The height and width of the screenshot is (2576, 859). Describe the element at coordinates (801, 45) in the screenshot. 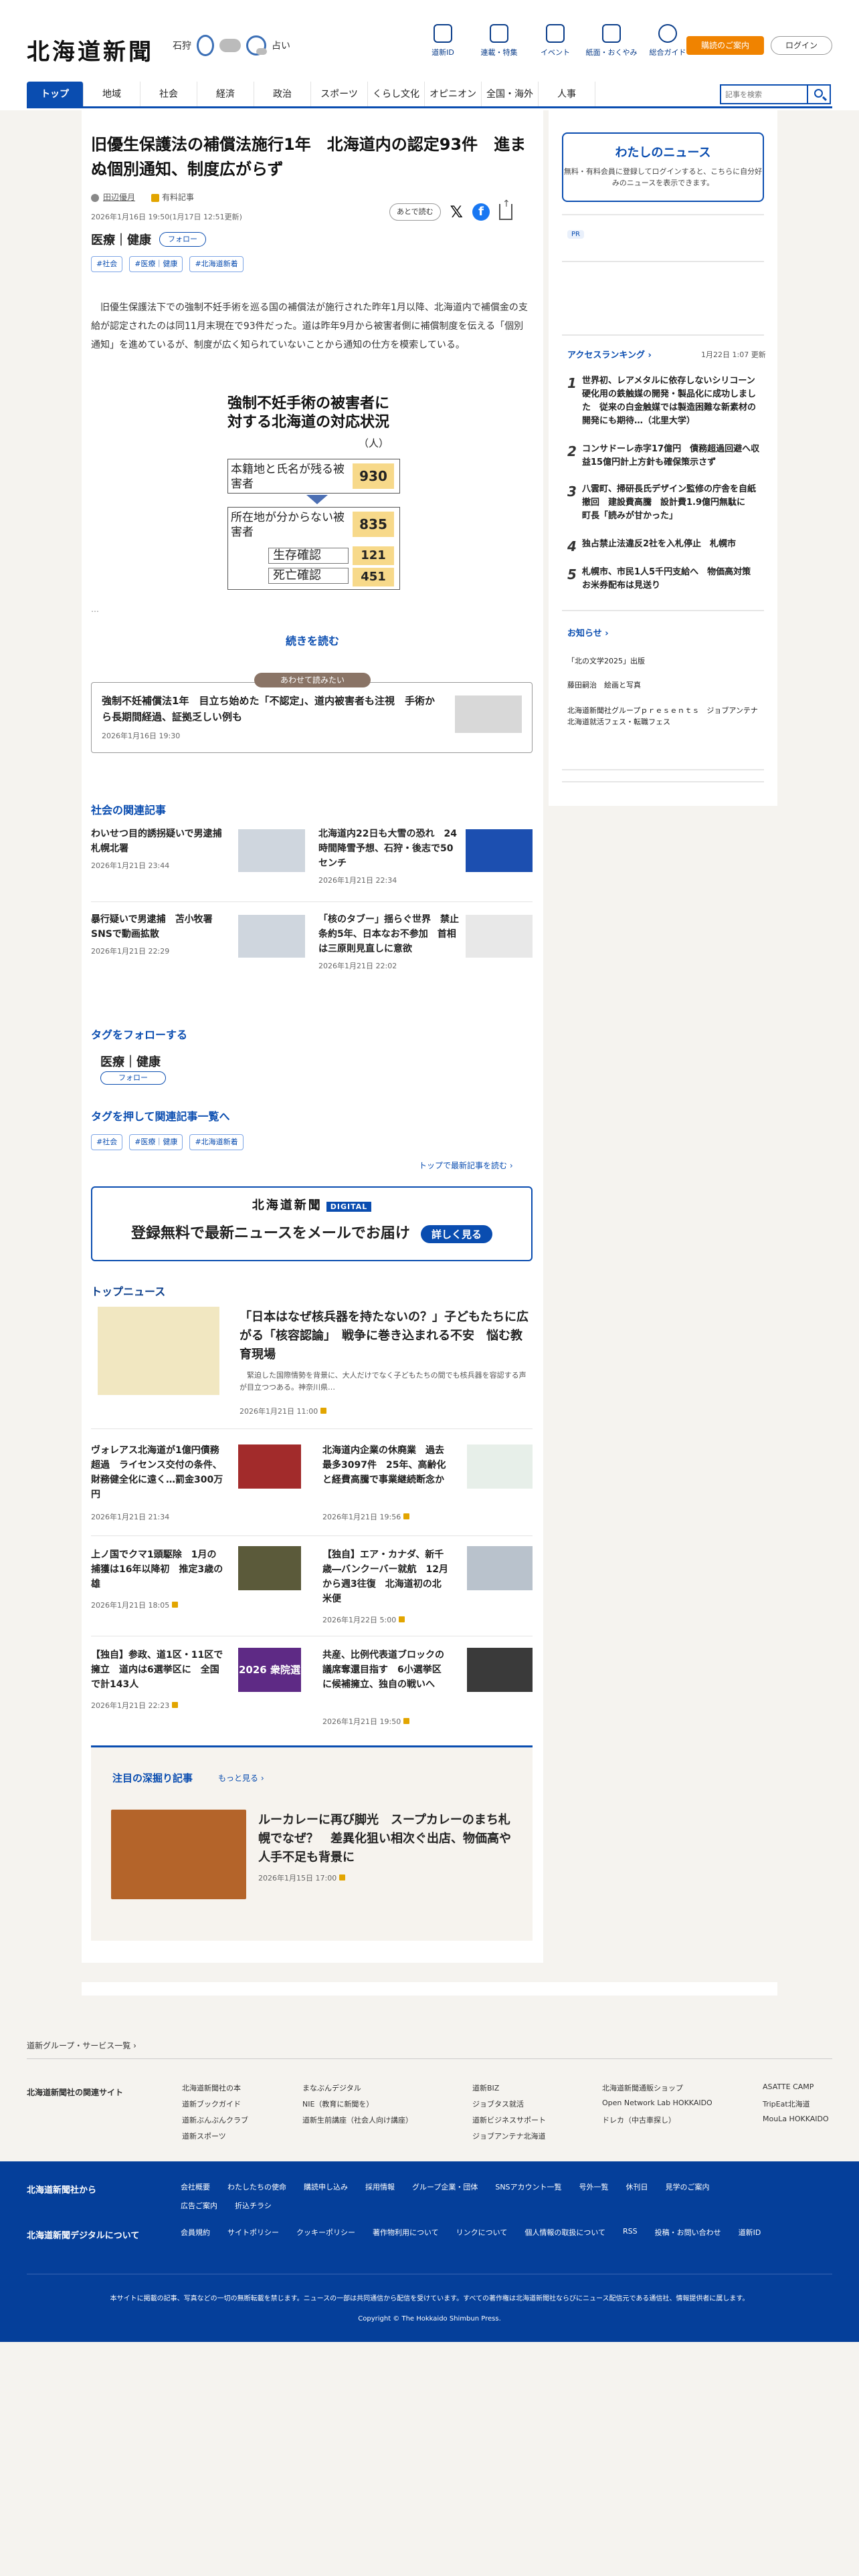

I see `login-button: ログイン` at that location.